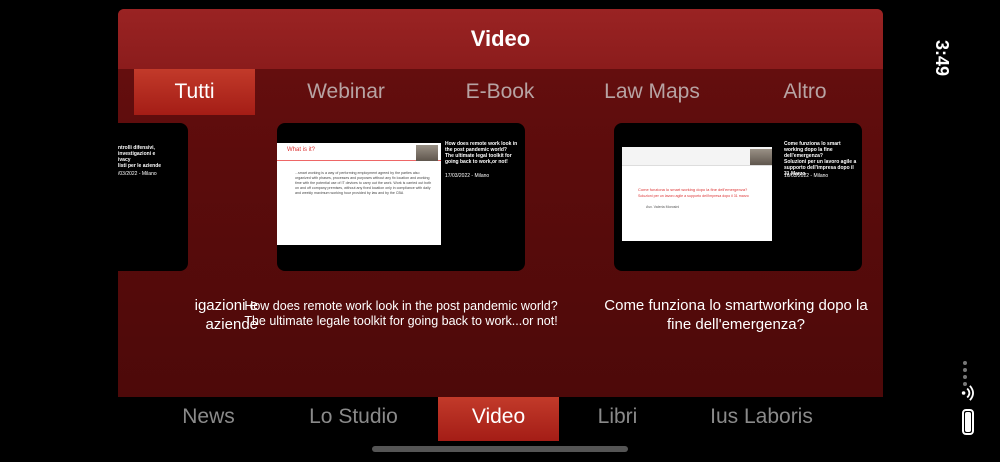 This screenshot has height=462, width=1000. I want to click on category-tabs: Tutti Webinar E-Book Law Maps Altro, so click(500, 92).